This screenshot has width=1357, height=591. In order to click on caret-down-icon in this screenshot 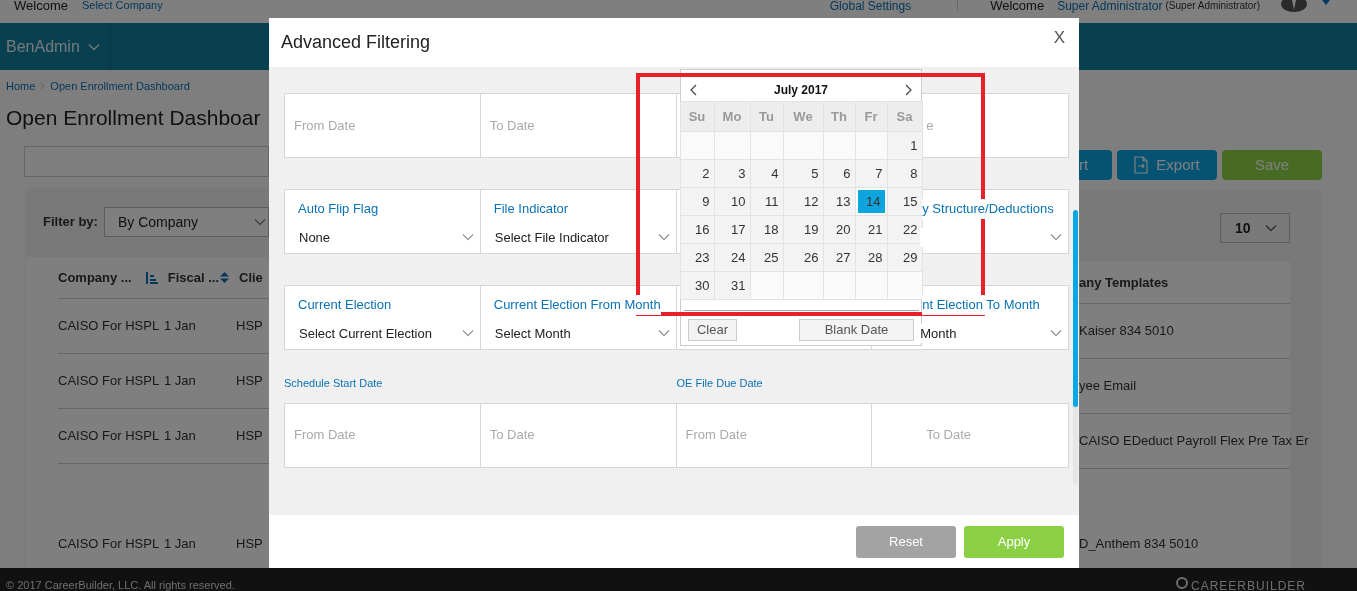, I will do `click(1326, 3)`.